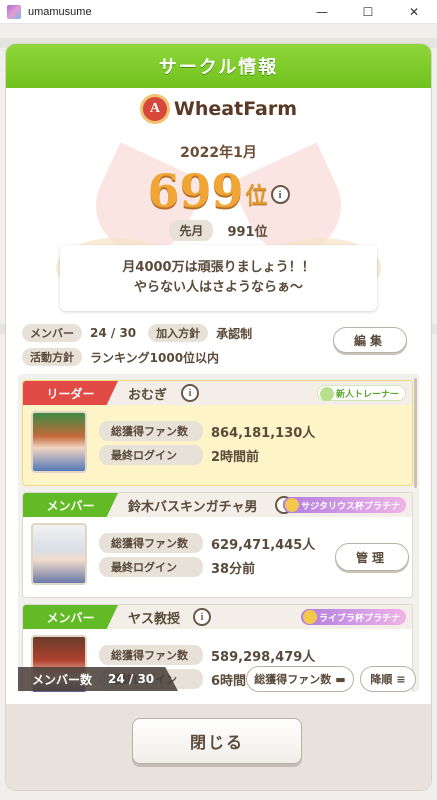 The height and width of the screenshot is (800, 437). What do you see at coordinates (263, 545) in the screenshot?
I see `fans-value: 629,471,445人` at bounding box center [263, 545].